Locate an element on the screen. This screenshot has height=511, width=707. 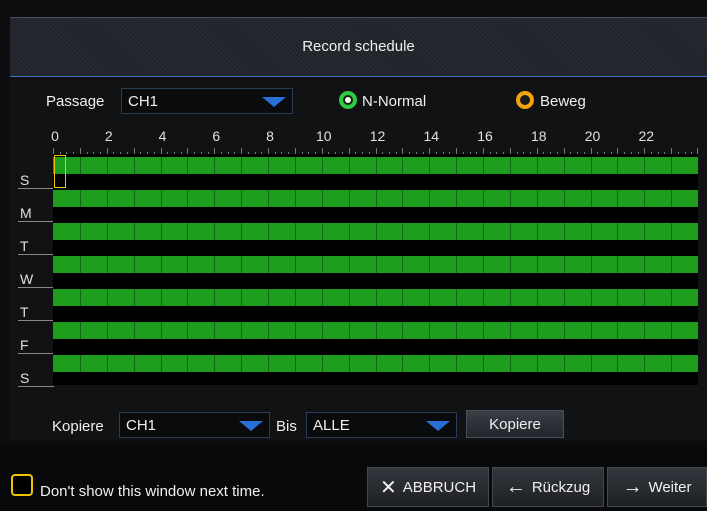
radio-motion-icon is located at coordinates (525, 100).